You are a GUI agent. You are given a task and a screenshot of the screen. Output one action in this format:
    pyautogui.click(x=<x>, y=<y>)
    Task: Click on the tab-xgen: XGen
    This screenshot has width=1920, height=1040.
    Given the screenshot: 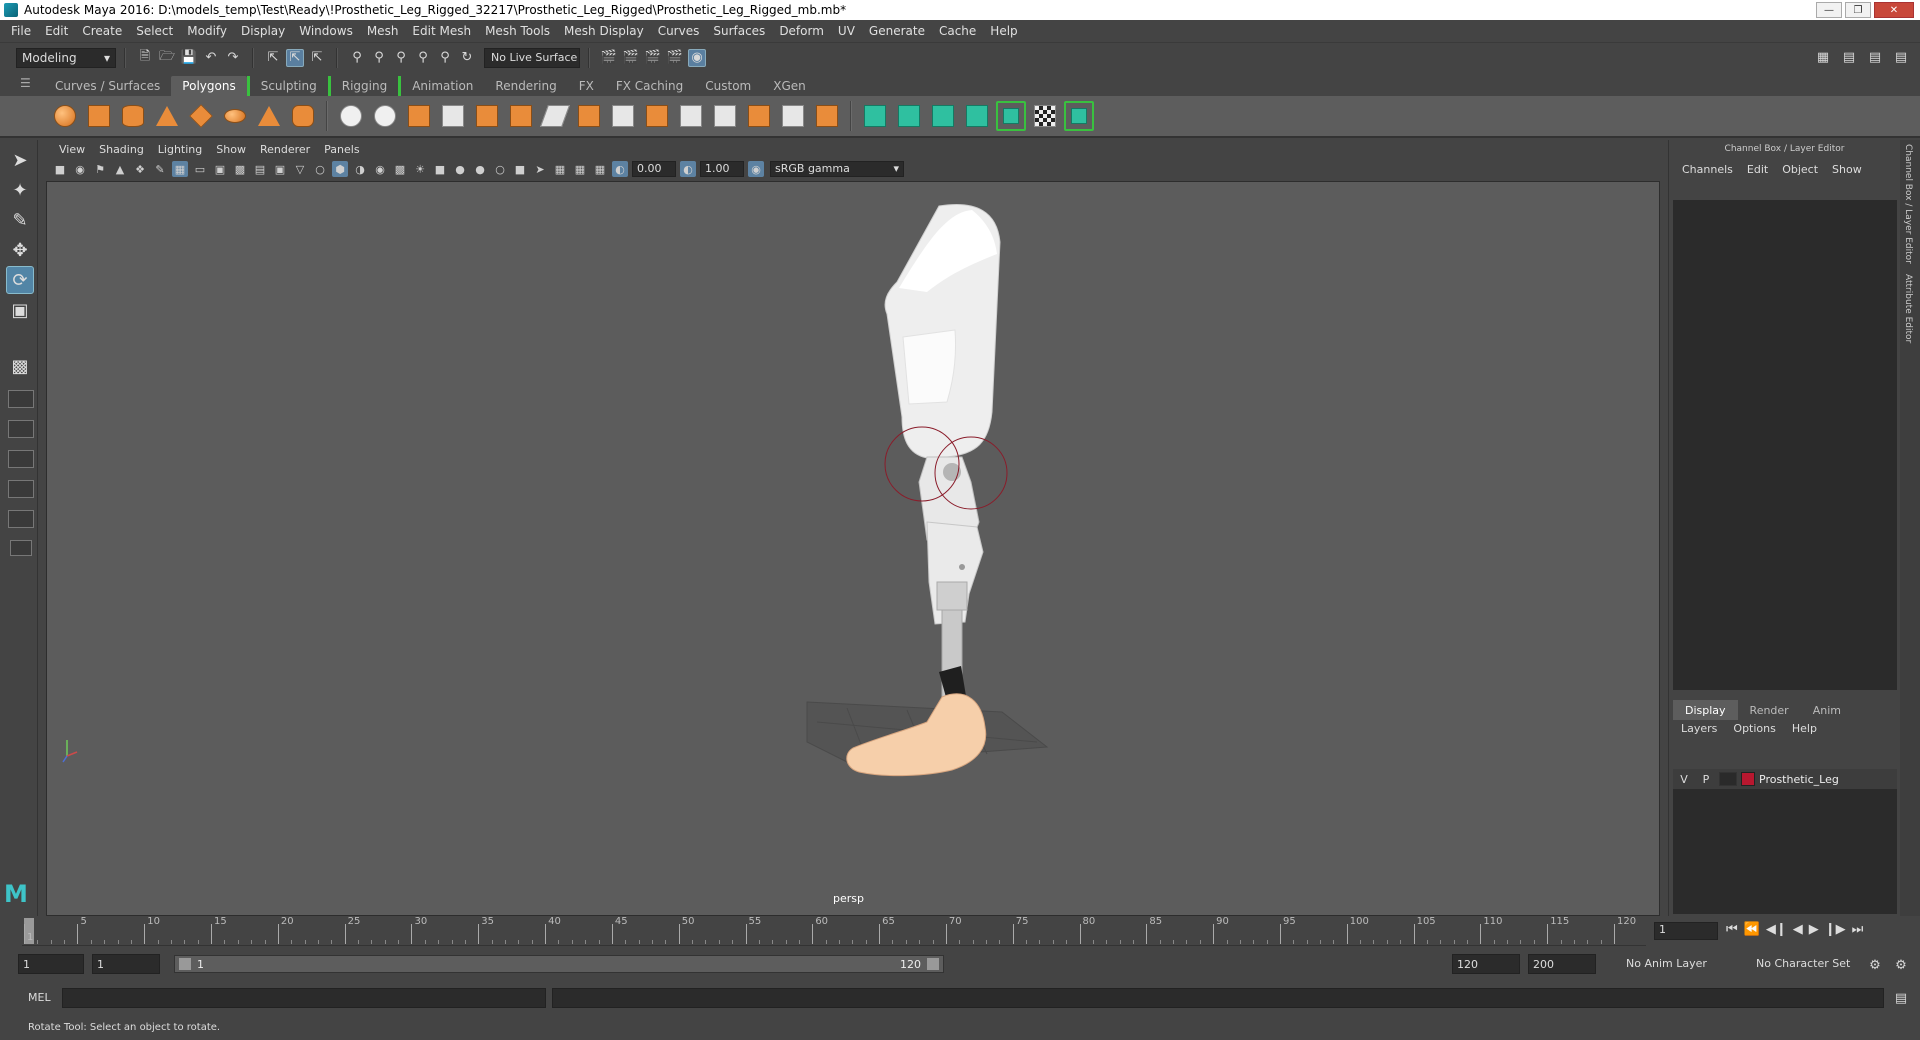 What is the action you would take?
    pyautogui.click(x=789, y=86)
    